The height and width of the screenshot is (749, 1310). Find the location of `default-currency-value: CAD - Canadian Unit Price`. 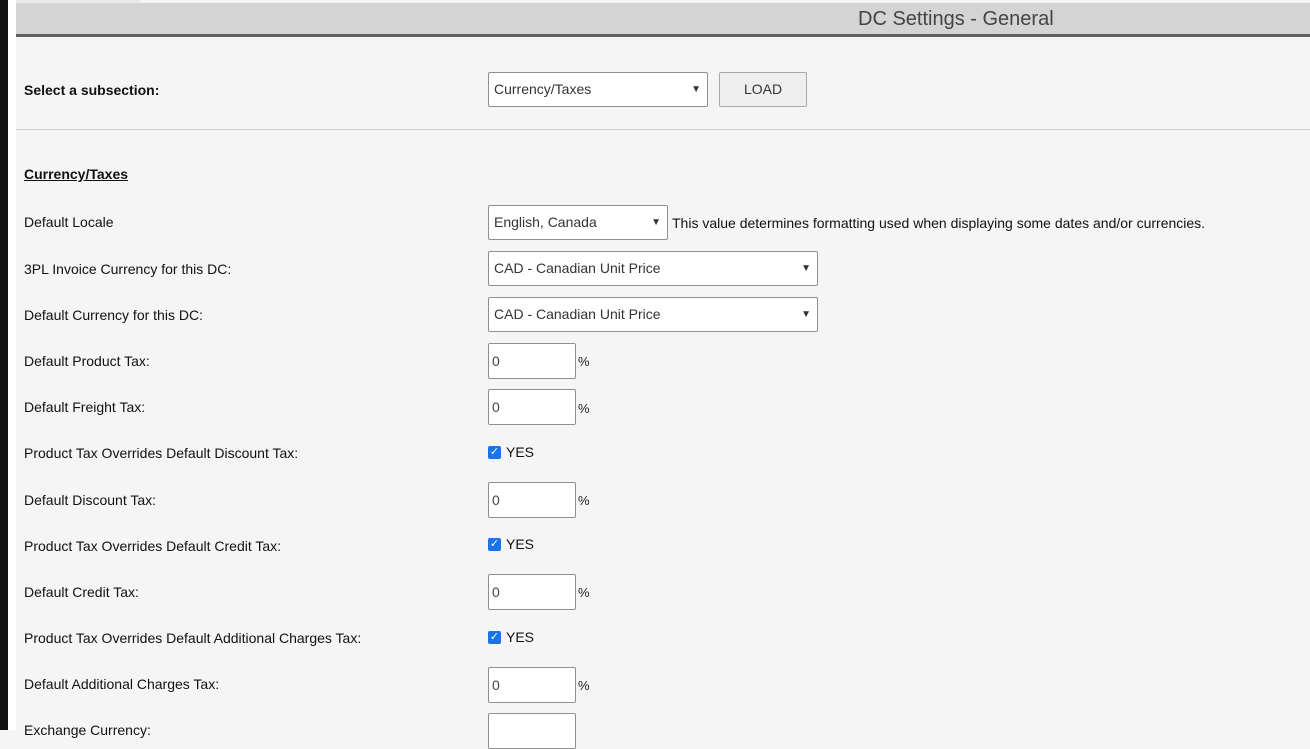

default-currency-value: CAD - Canadian Unit Price is located at coordinates (577, 314).